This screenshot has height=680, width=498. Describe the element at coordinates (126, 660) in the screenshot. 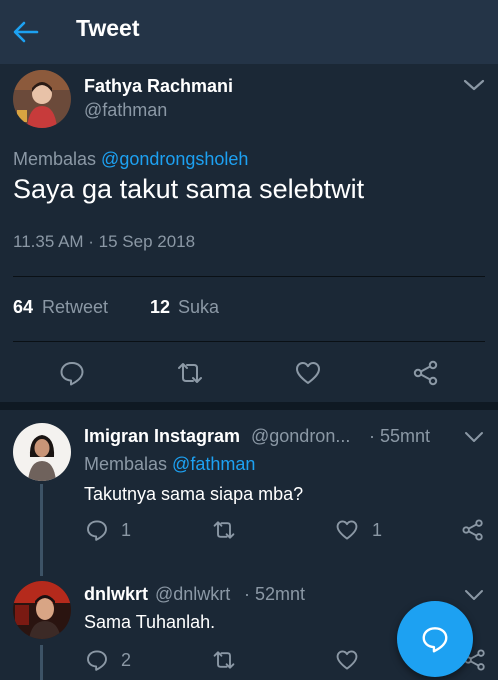

I see `reply-comment-count: 2` at that location.